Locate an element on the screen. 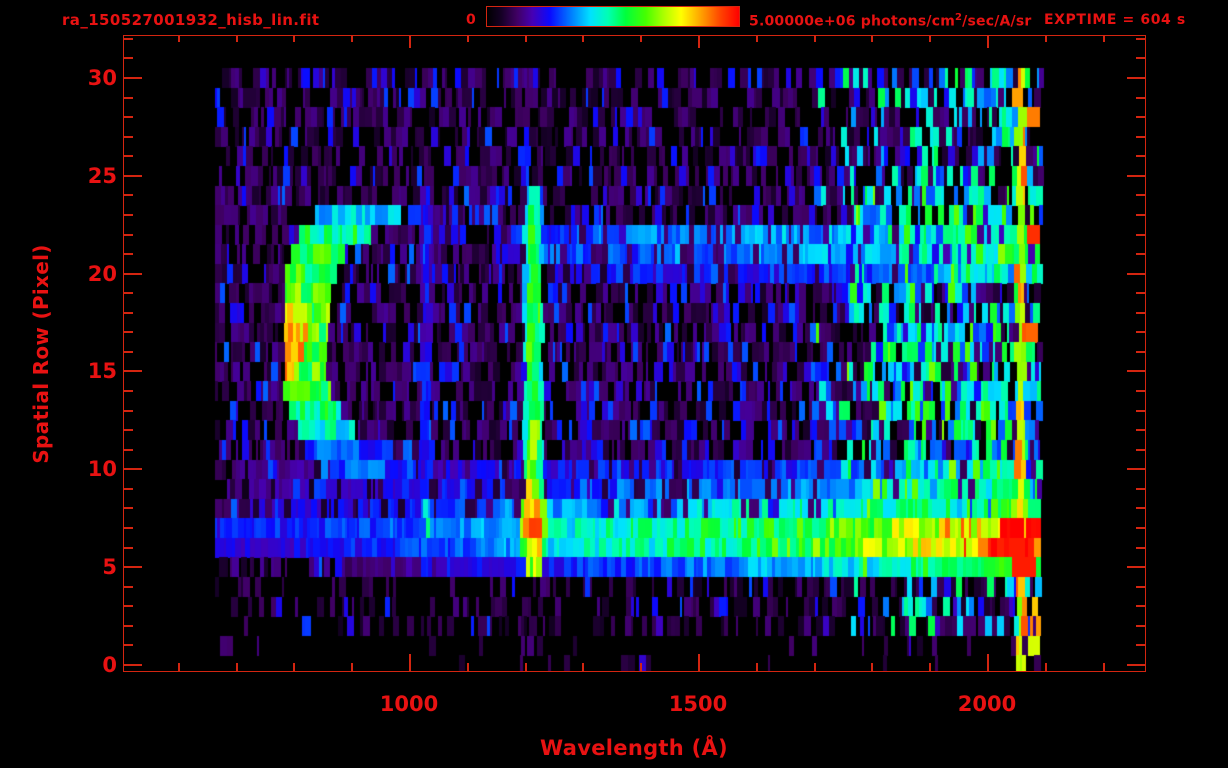 The image size is (1228, 768). x-tick-label: 2000 is located at coordinates (987, 704).